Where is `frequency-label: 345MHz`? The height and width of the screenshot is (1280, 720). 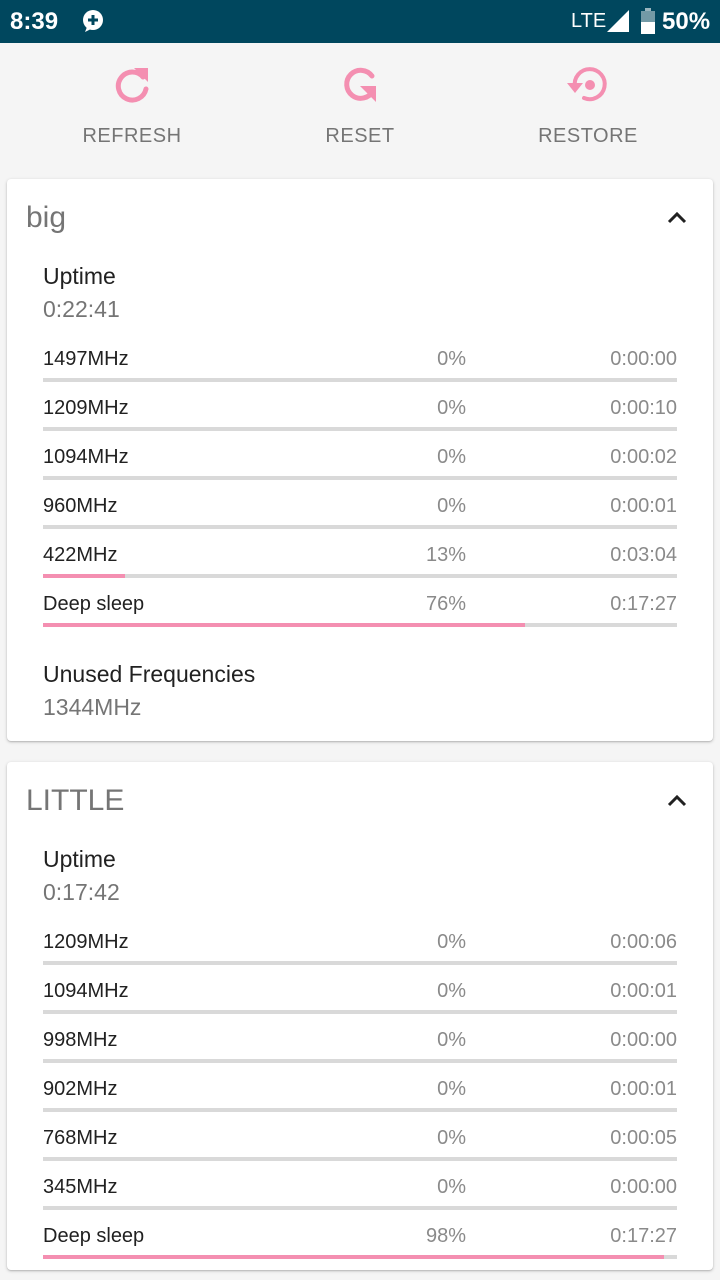
frequency-label: 345MHz is located at coordinates (80, 1187).